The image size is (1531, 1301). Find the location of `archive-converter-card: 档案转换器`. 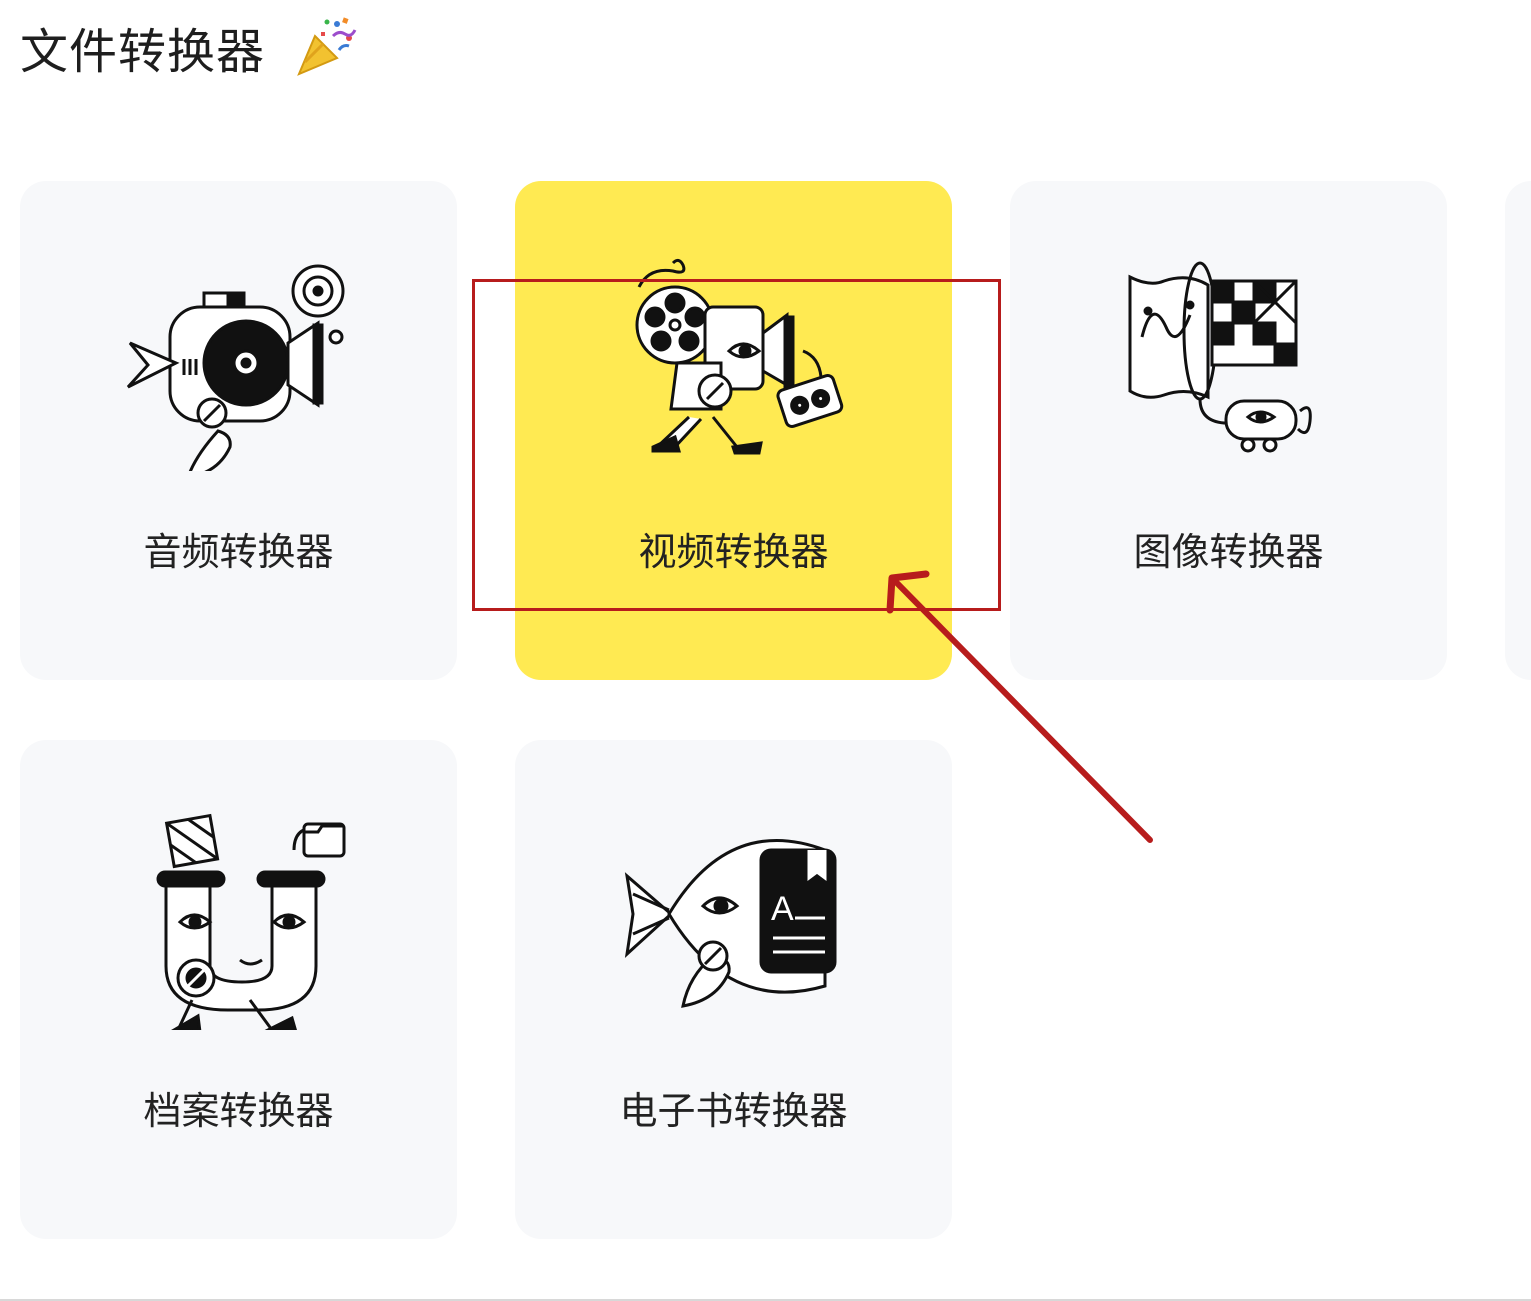

archive-converter-card: 档案转换器 is located at coordinates (238, 989).